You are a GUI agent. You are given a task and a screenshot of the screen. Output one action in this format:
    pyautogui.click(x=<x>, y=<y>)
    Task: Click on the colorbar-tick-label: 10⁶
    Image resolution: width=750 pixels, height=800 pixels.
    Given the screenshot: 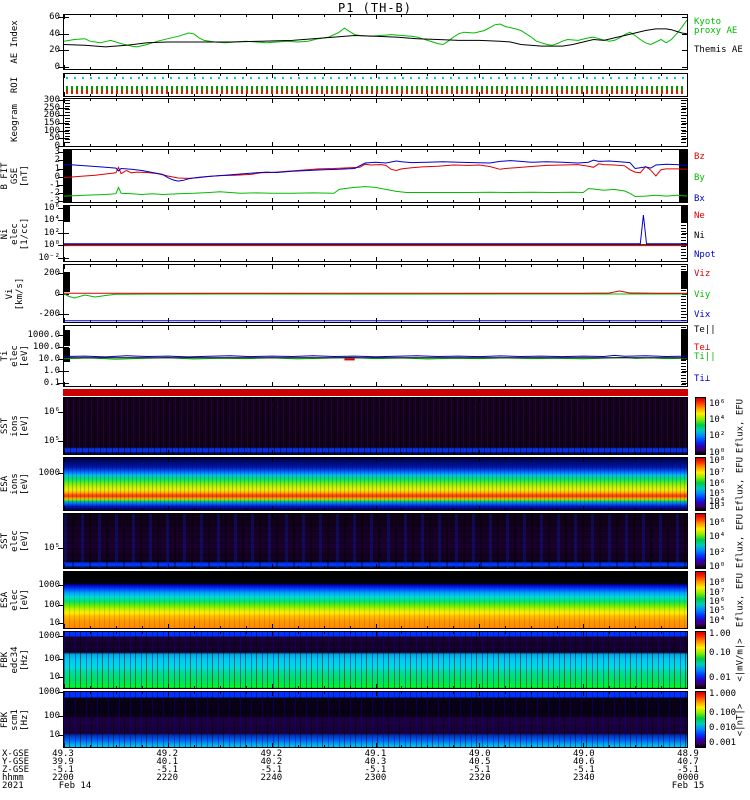 What is the action you would take?
    pyautogui.click(x=717, y=484)
    